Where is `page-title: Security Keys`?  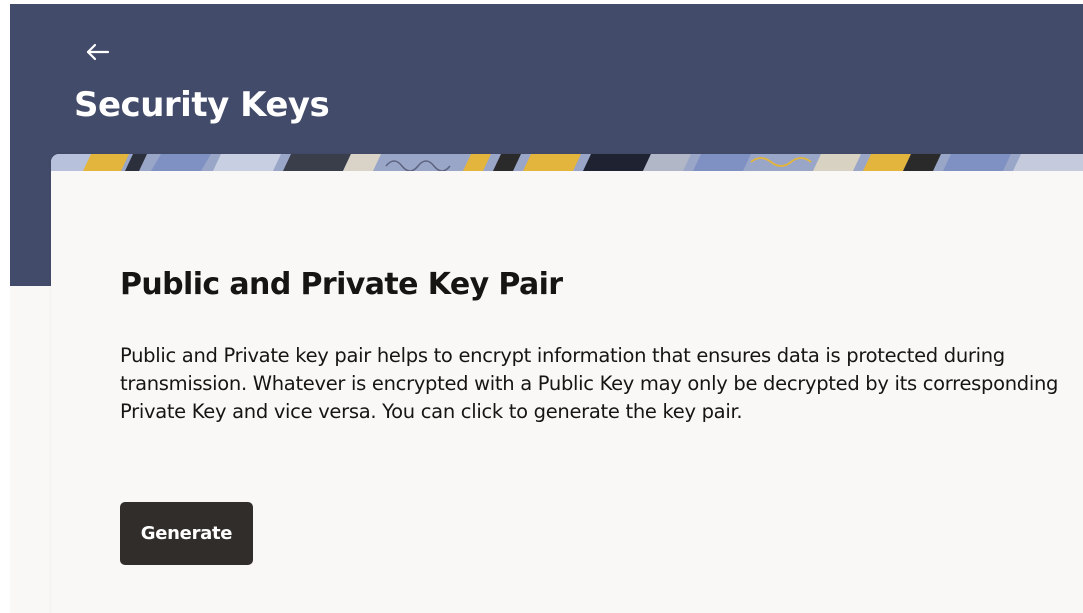 page-title: Security Keys is located at coordinates (202, 105).